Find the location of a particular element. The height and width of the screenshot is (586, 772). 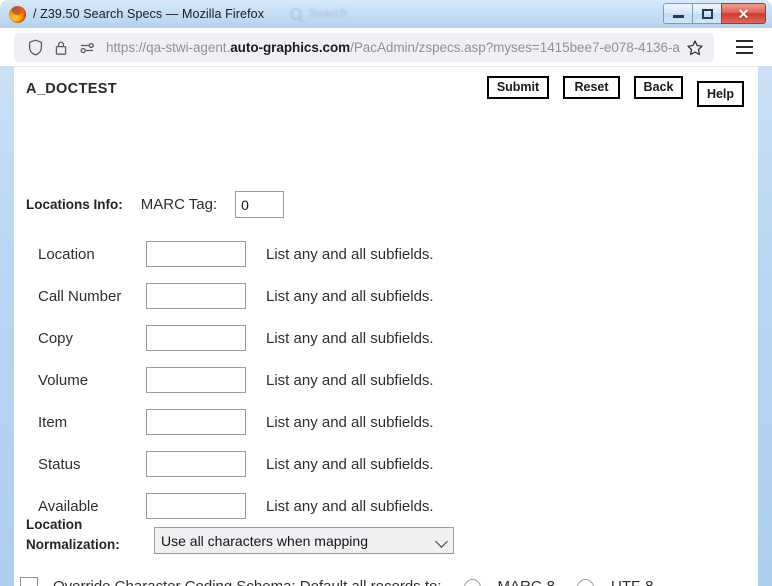

radio-label-marc-8: MARC-8 is located at coordinates (526, 581).